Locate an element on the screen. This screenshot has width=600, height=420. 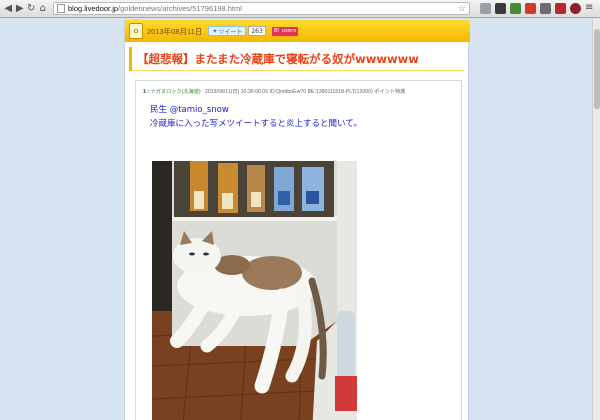
article-title: 【超悲報】またまた冷蔵庫で寝転がる奴がwwwwww is located at coordinates (278, 59).